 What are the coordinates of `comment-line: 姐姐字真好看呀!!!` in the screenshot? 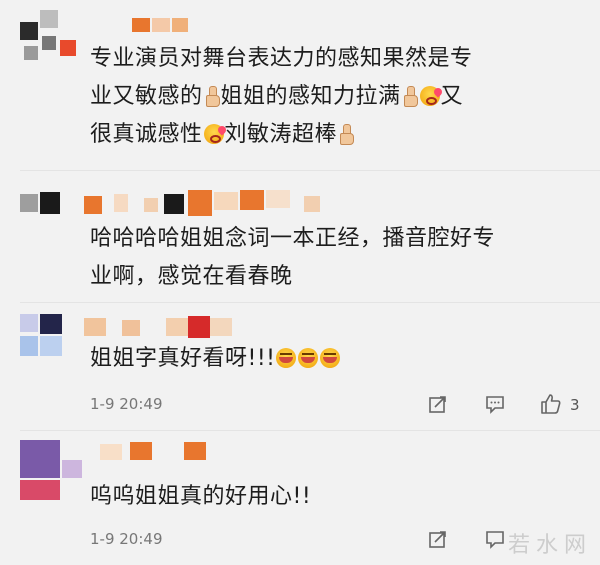 It's located at (340, 359).